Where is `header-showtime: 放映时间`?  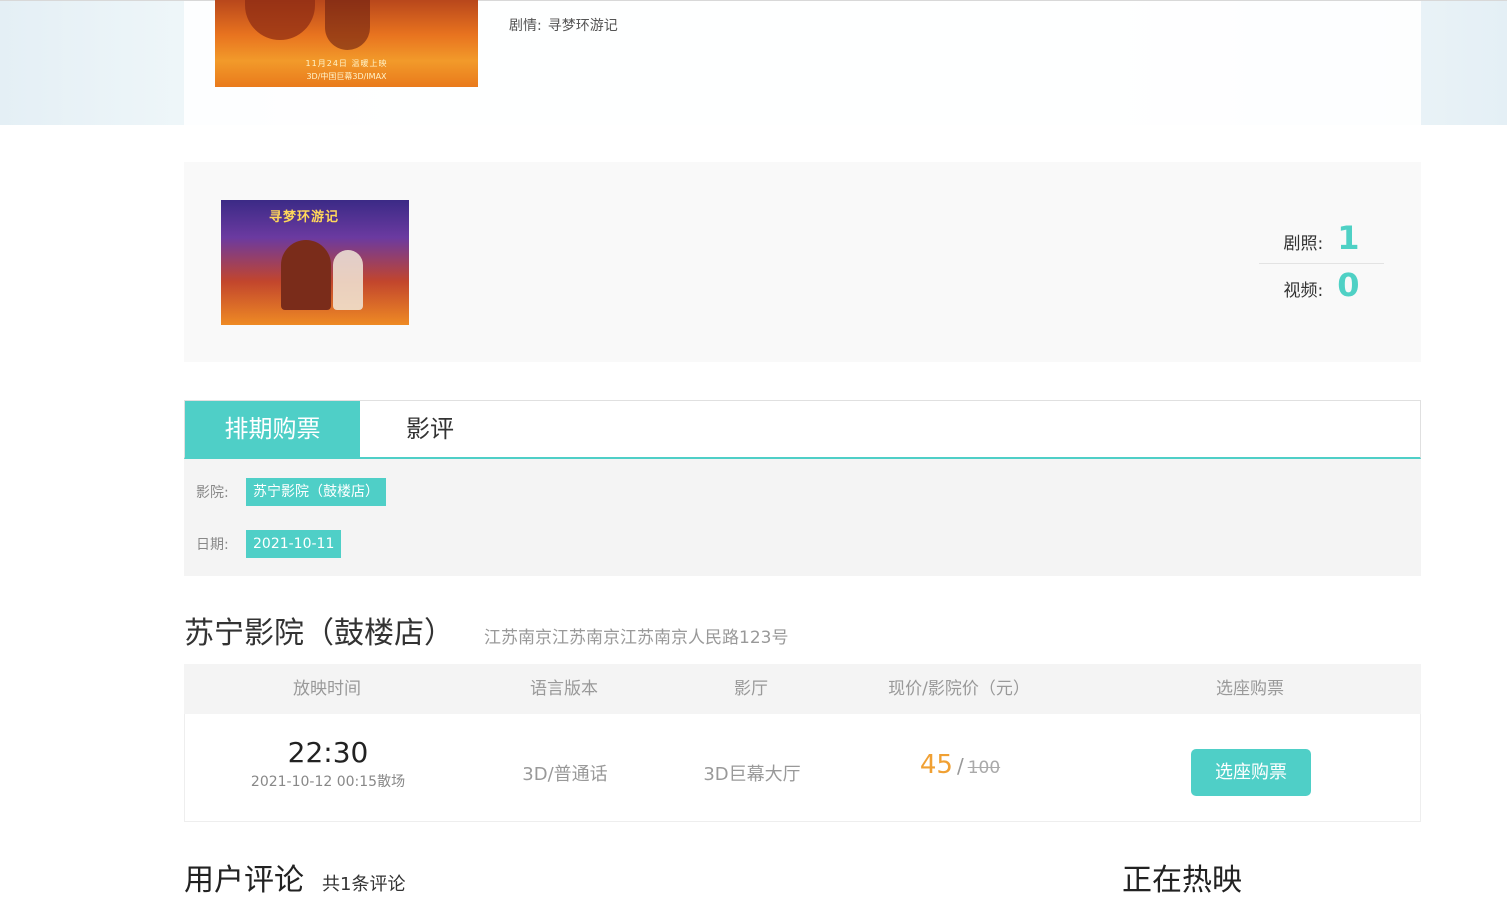 header-showtime: 放映时间 is located at coordinates (327, 689).